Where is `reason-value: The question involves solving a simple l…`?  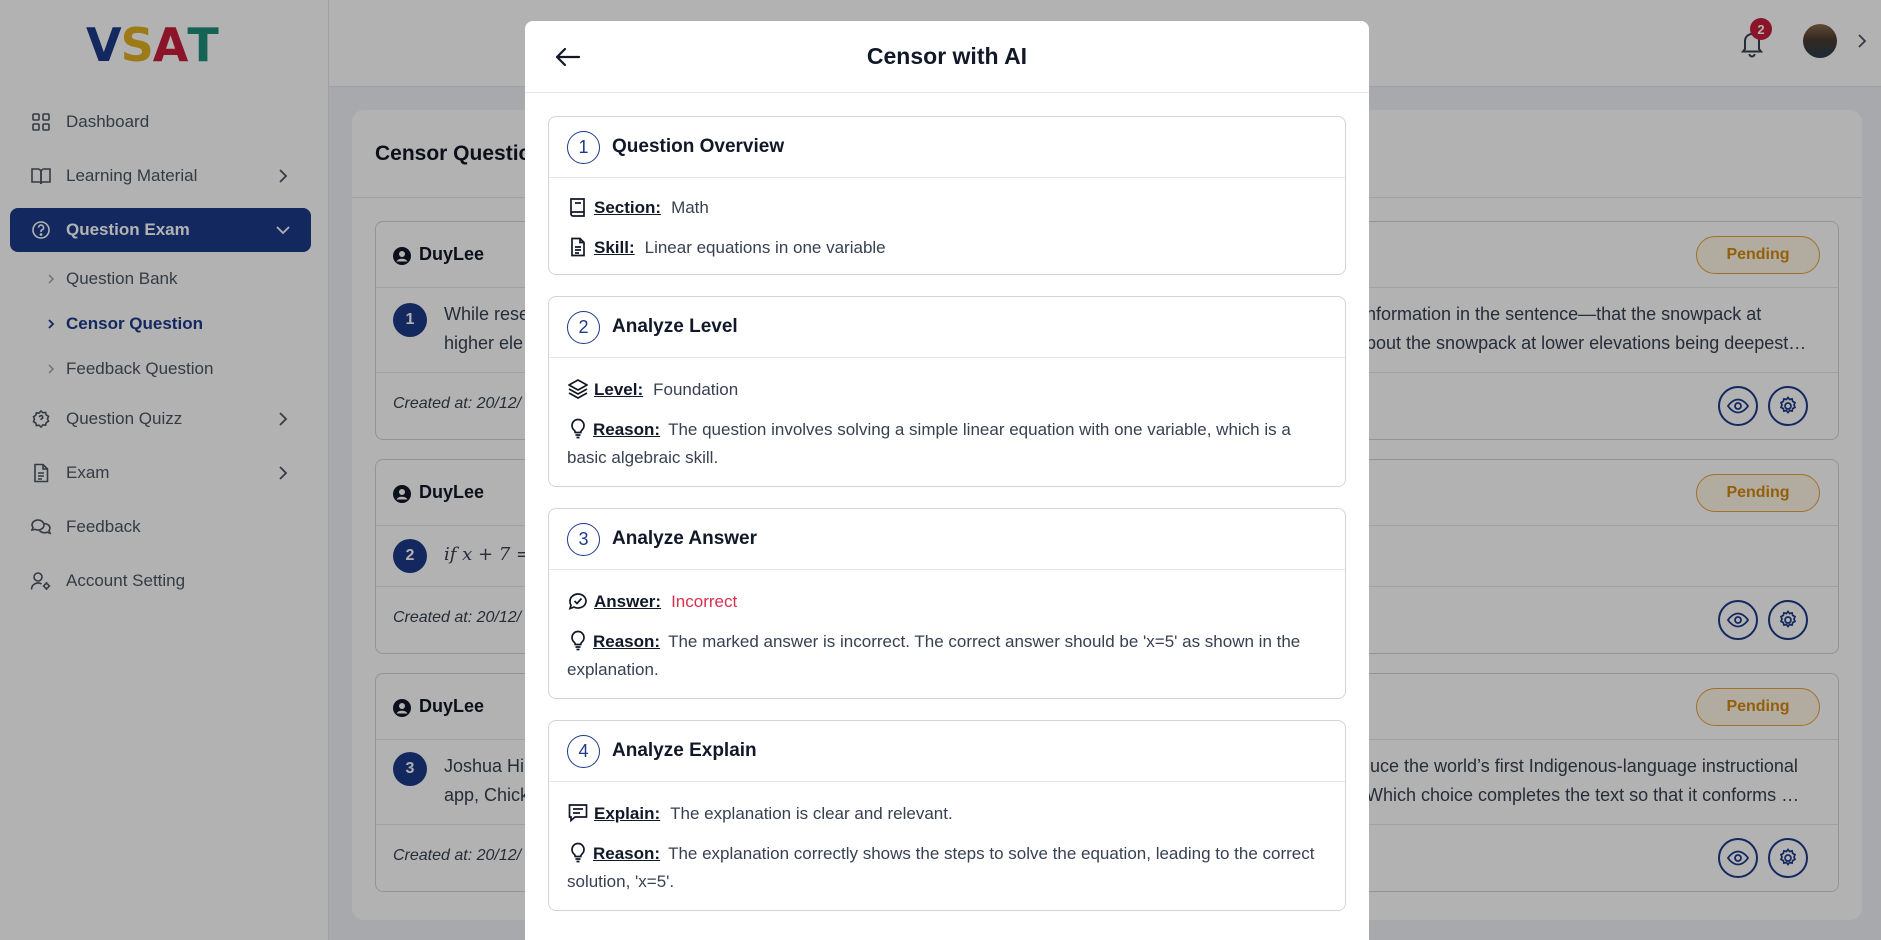 reason-value: The question involves solving a simple l… is located at coordinates (929, 443).